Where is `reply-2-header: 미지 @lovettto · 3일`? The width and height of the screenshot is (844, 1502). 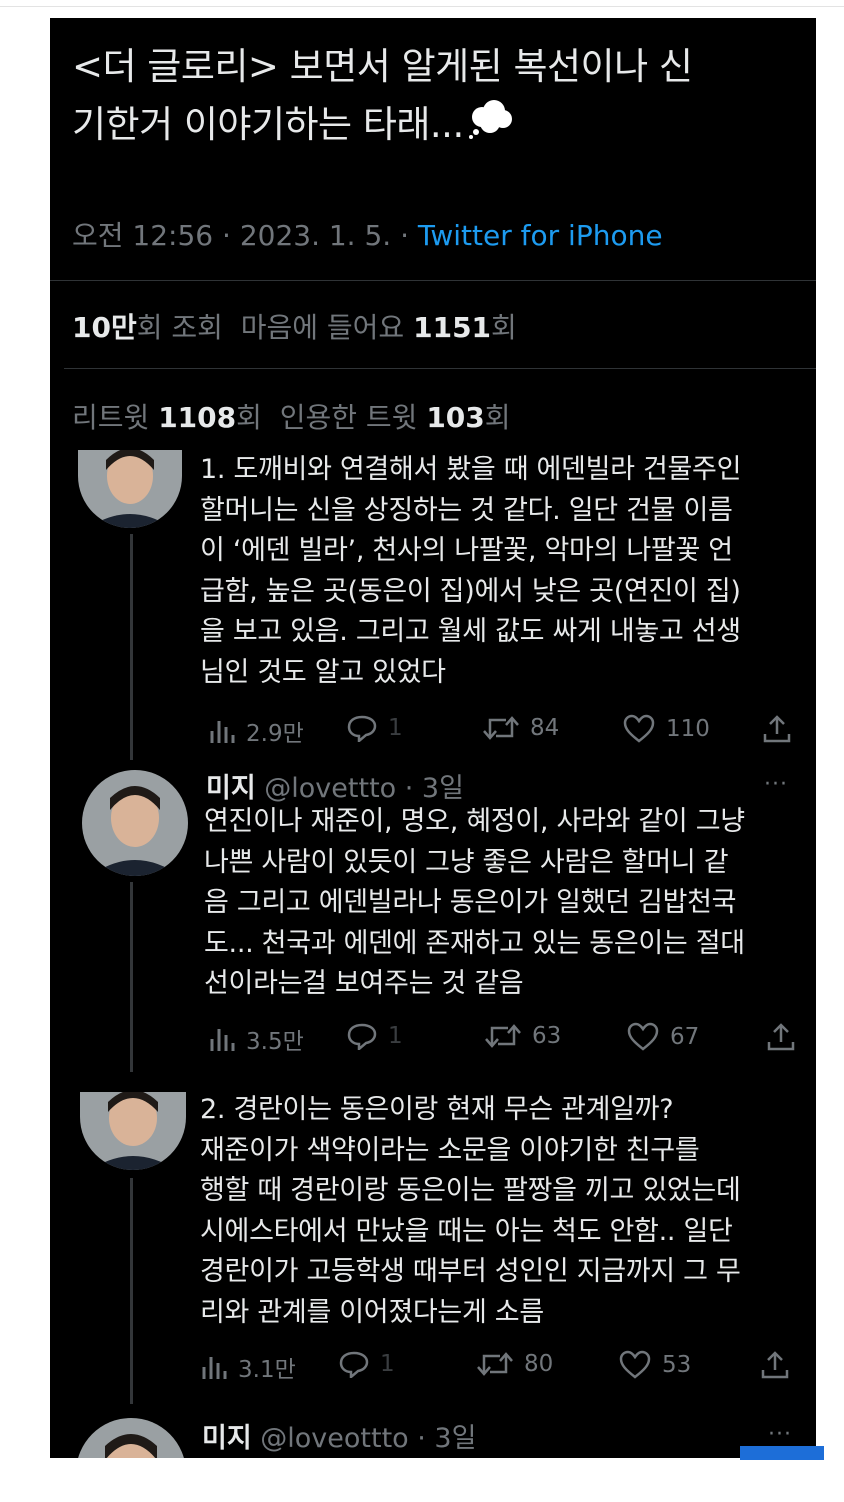
reply-2-header: 미지 @lovettto · 3일 is located at coordinates (335, 785).